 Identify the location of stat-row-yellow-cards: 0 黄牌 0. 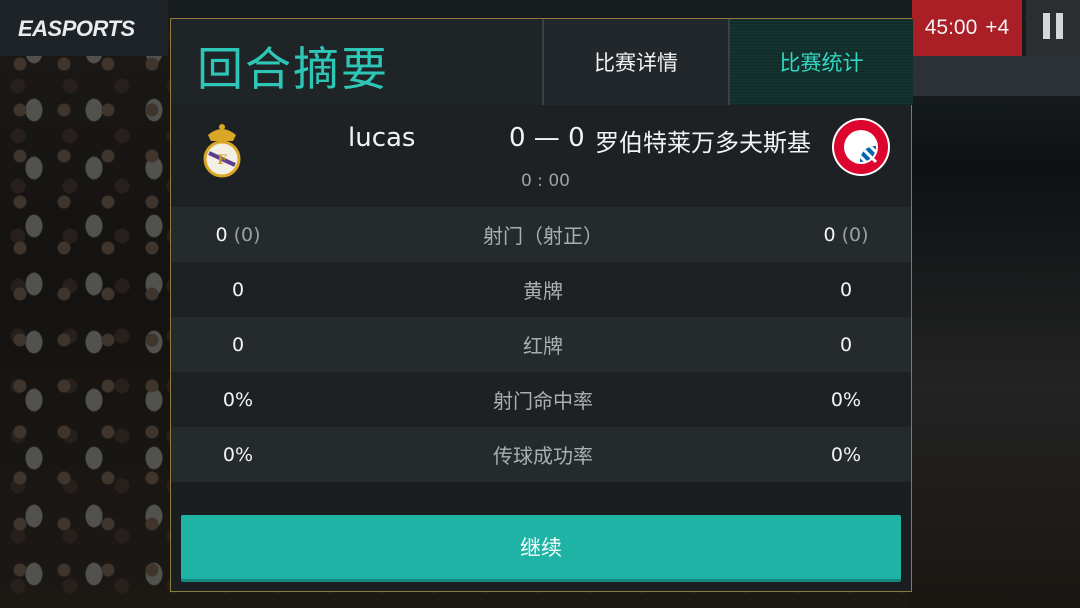
(541, 289).